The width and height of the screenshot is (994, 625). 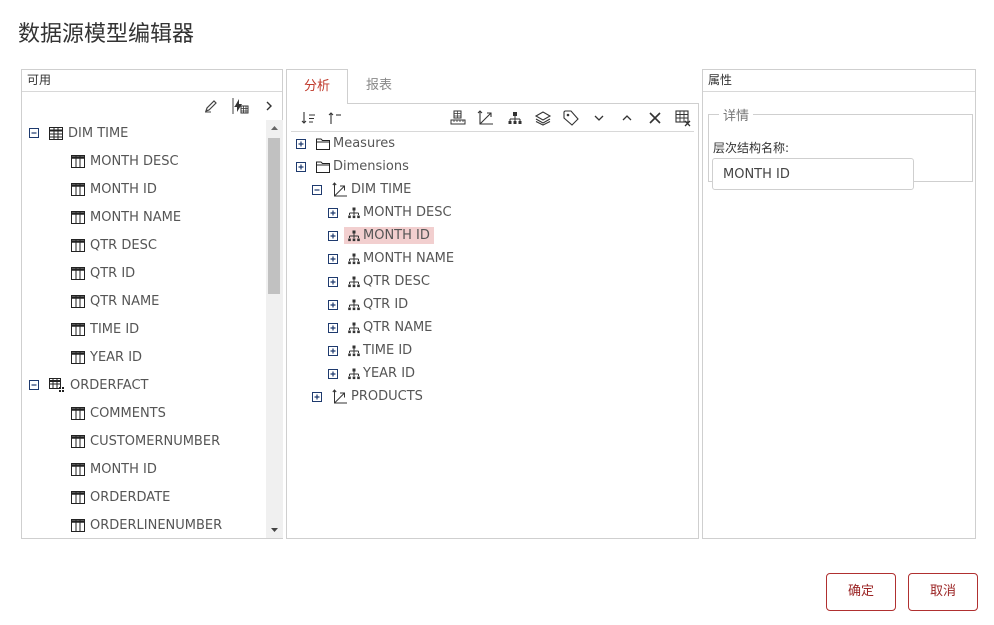 What do you see at coordinates (125, 161) in the screenshot?
I see `tree-item-month-desc: MONTH DESC` at bounding box center [125, 161].